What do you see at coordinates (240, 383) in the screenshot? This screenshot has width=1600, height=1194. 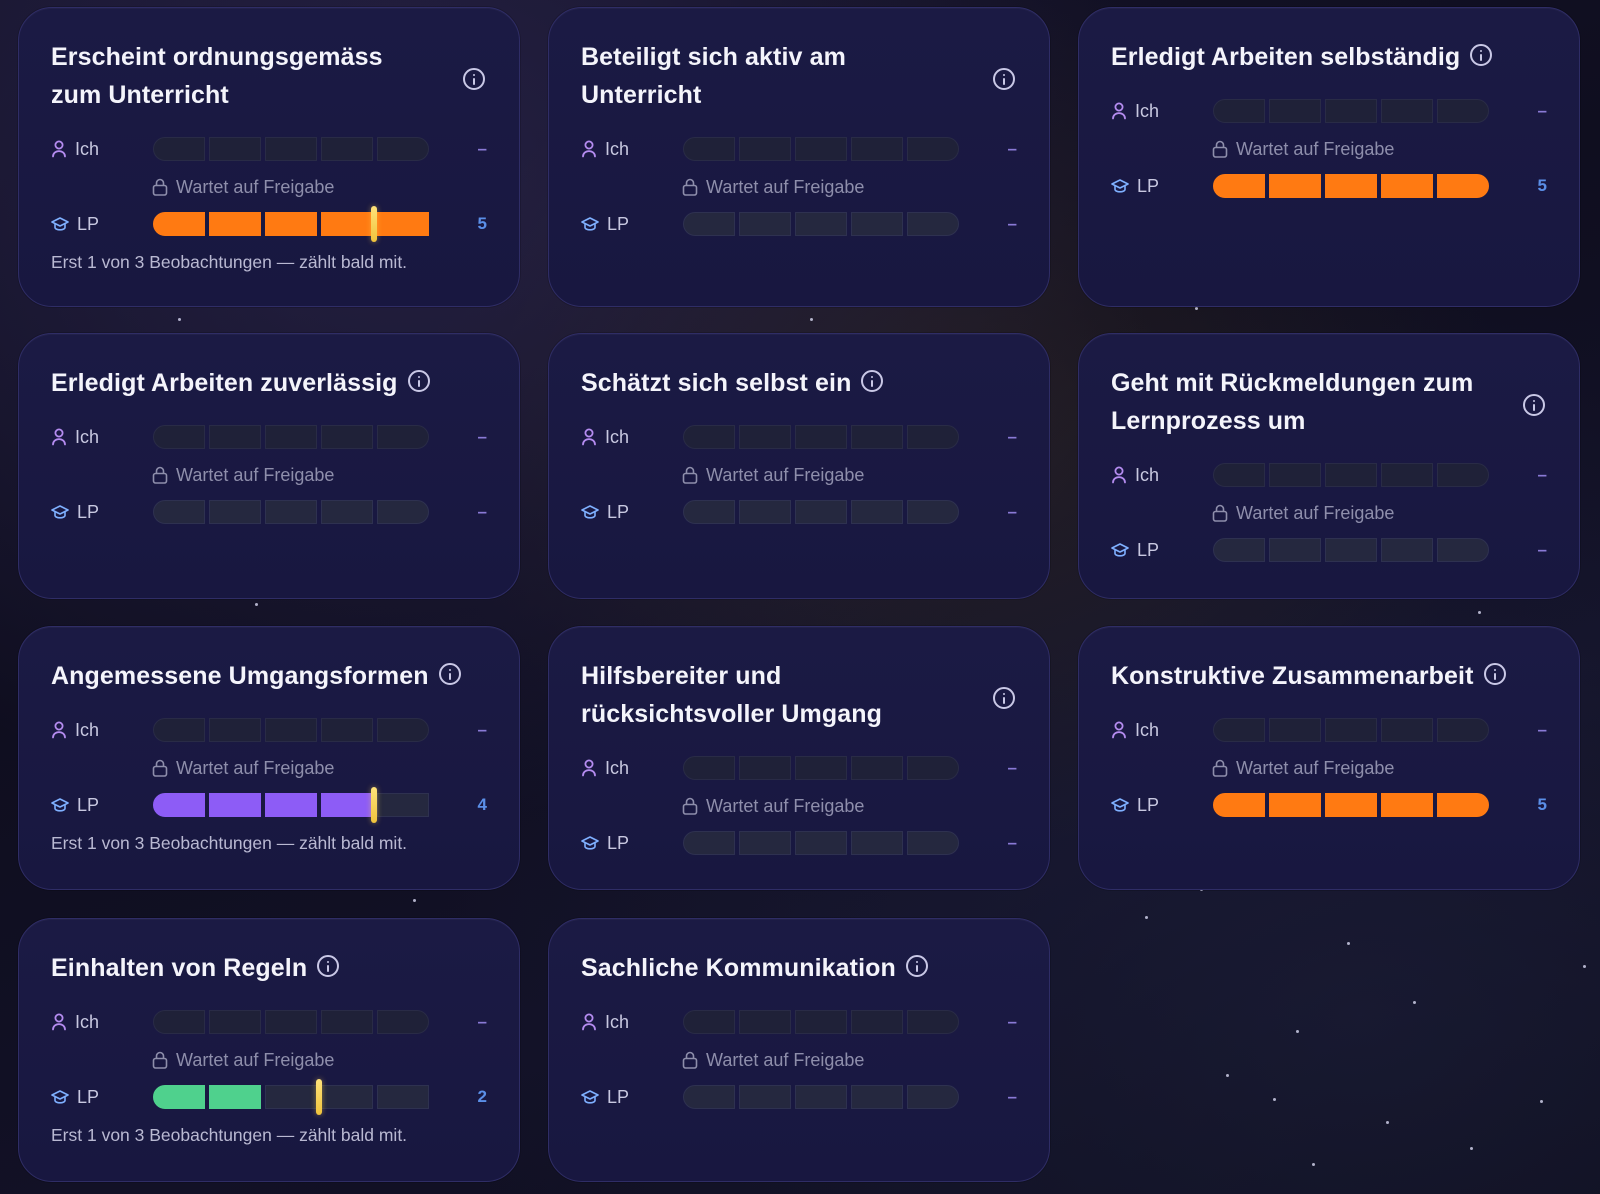 I see `card-title: Erledigt Arbeiten zuverlässig` at bounding box center [240, 383].